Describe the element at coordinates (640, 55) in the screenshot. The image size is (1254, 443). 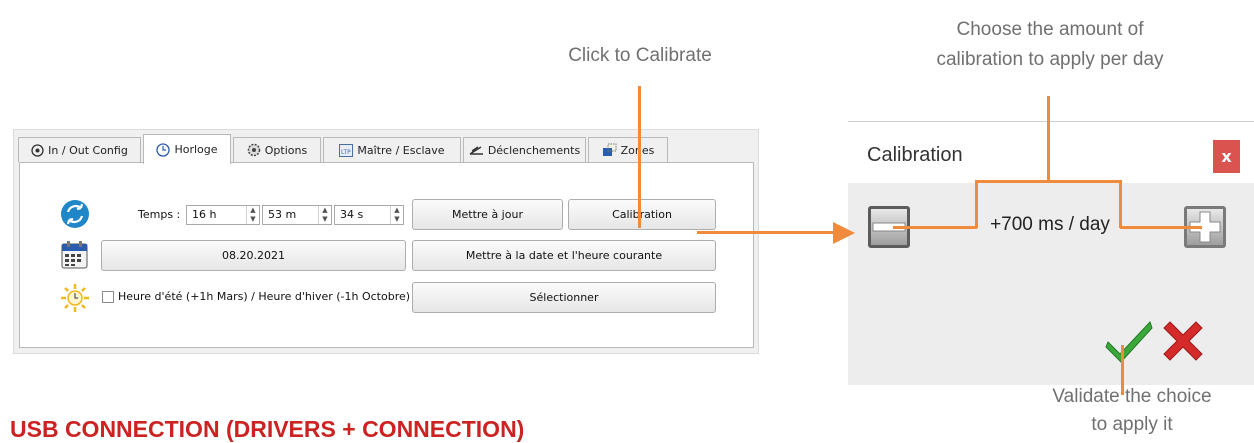
I see `annotation-click-calibrate: Click to Calibrate` at that location.